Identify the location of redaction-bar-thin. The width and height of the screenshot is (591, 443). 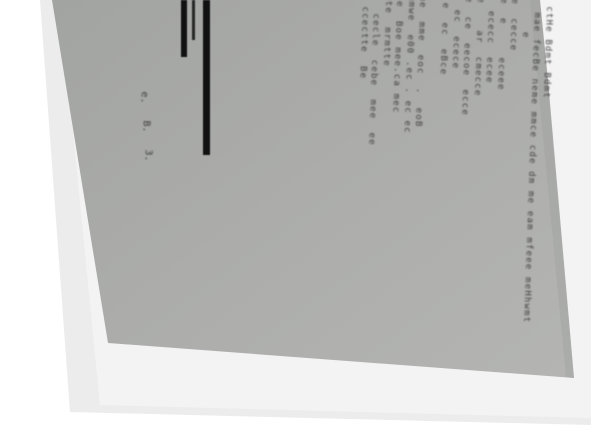
(193, 20).